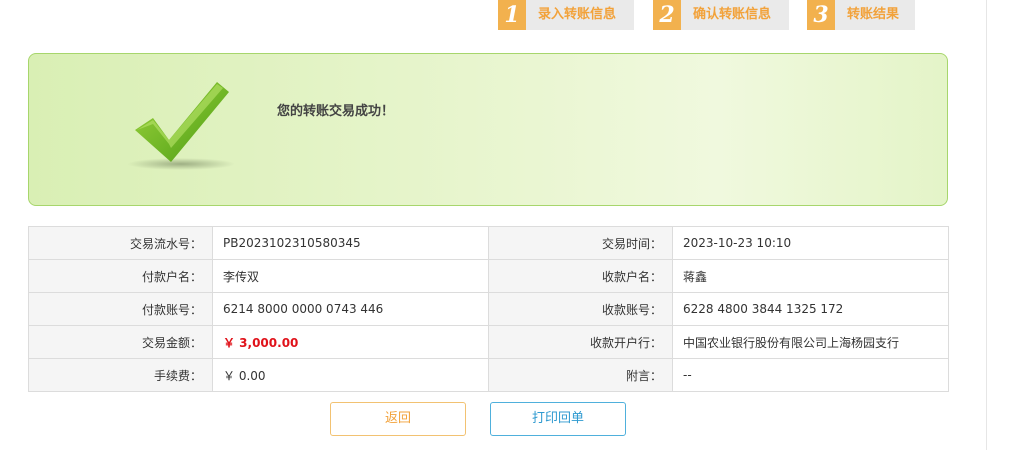  Describe the element at coordinates (336, 111) in the screenshot. I see `success-message: 您的转账交易成功！` at that location.